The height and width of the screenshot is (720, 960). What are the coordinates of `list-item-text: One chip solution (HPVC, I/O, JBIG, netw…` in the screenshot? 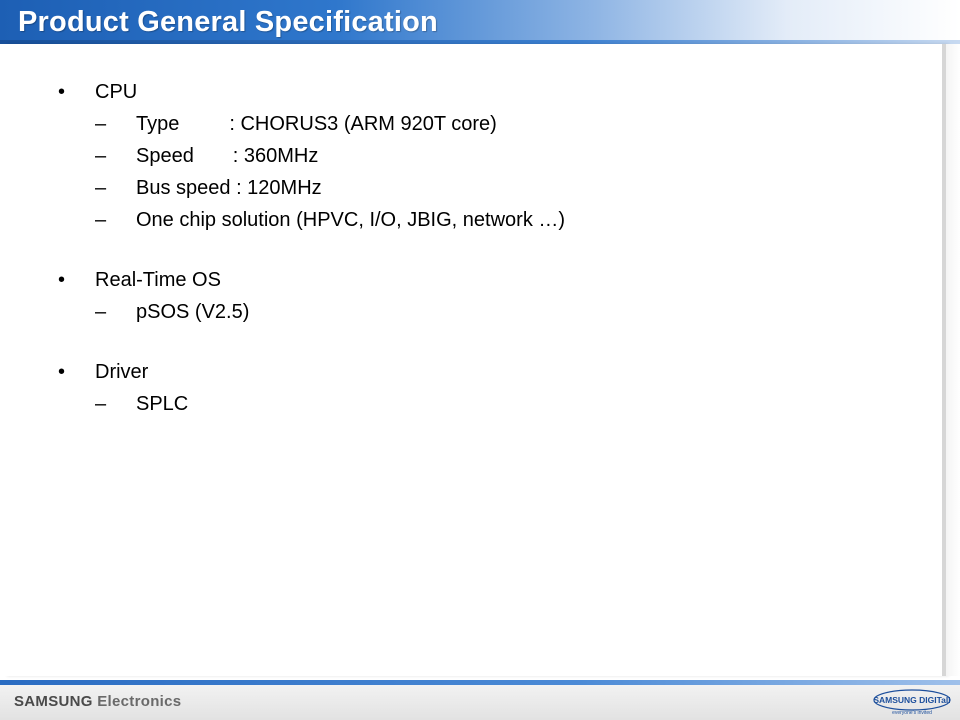 It's located at (351, 220).